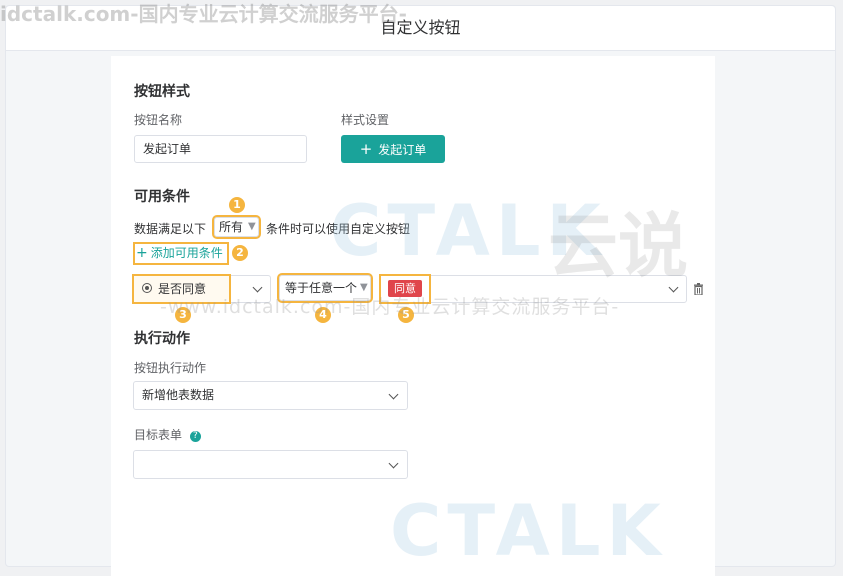 This screenshot has height=576, width=843. I want to click on style-setting-label: 样式设置, so click(365, 120).